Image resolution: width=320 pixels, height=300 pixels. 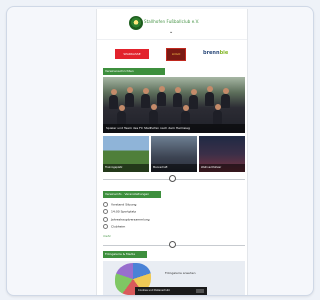 What do you see at coordinates (180, 273) in the screenshot?
I see `gallery-teaser-text: Fotogalerie ansehen` at bounding box center [180, 273].